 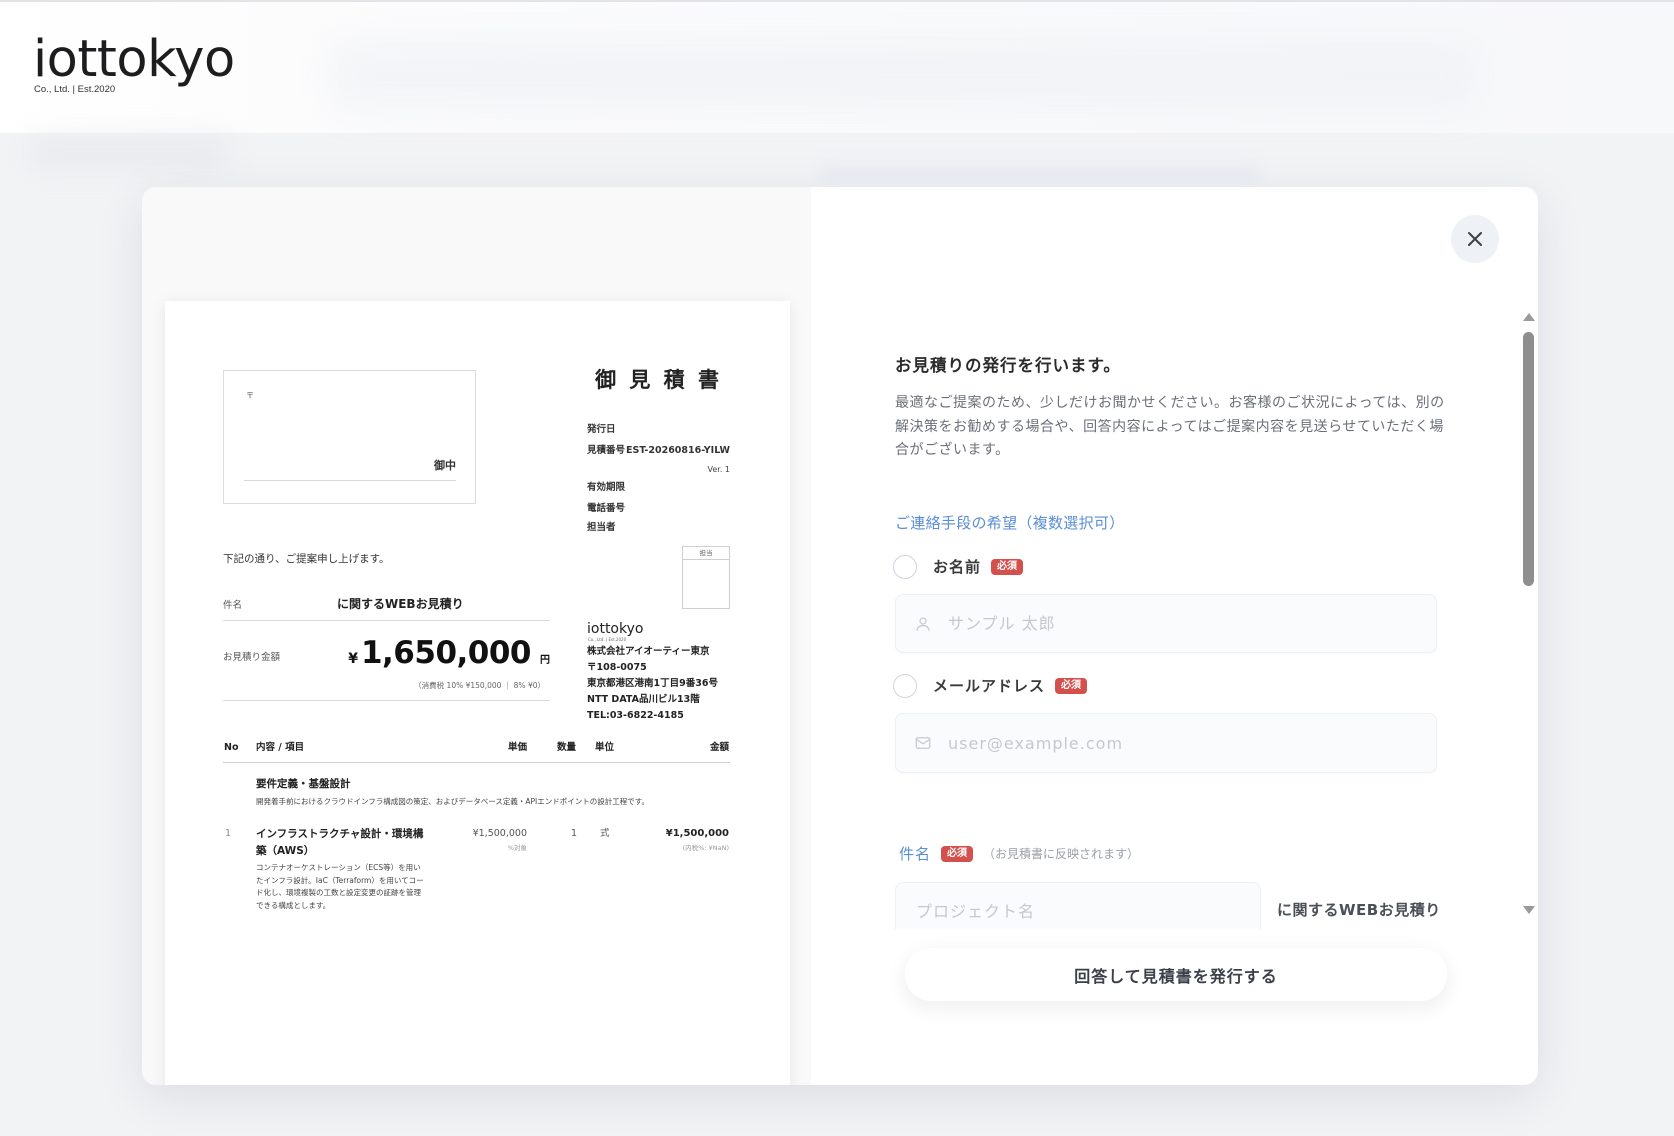 I want to click on email-field, so click(x=1166, y=743).